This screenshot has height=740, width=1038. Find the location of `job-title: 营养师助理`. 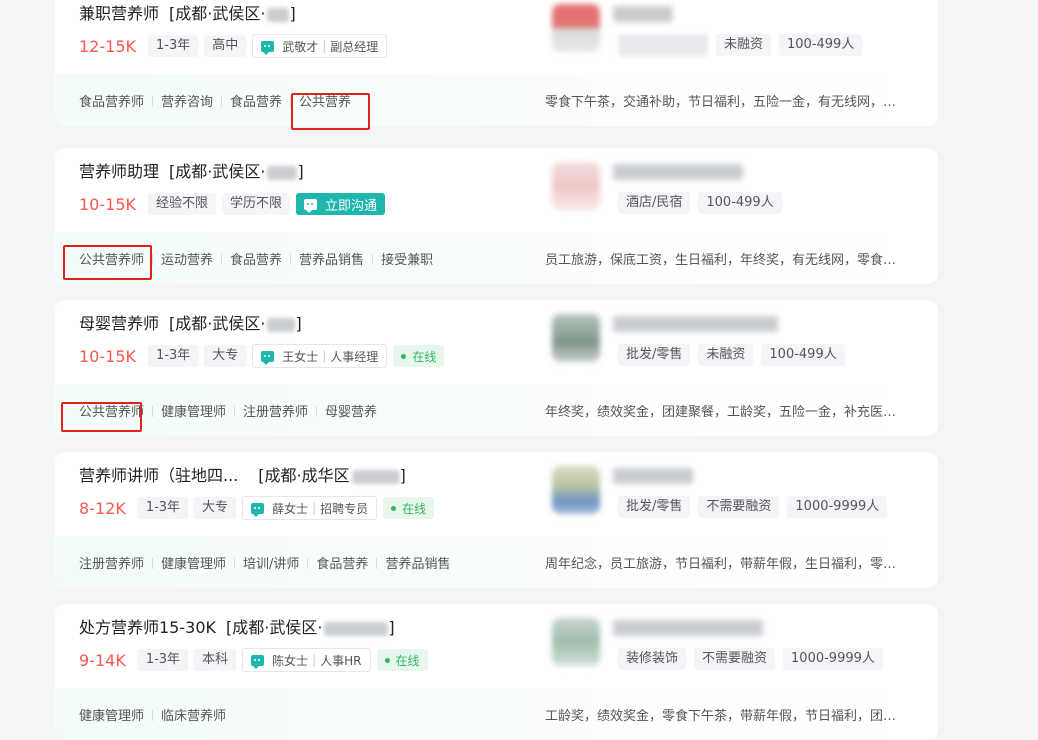

job-title: 营养师助理 is located at coordinates (119, 171).